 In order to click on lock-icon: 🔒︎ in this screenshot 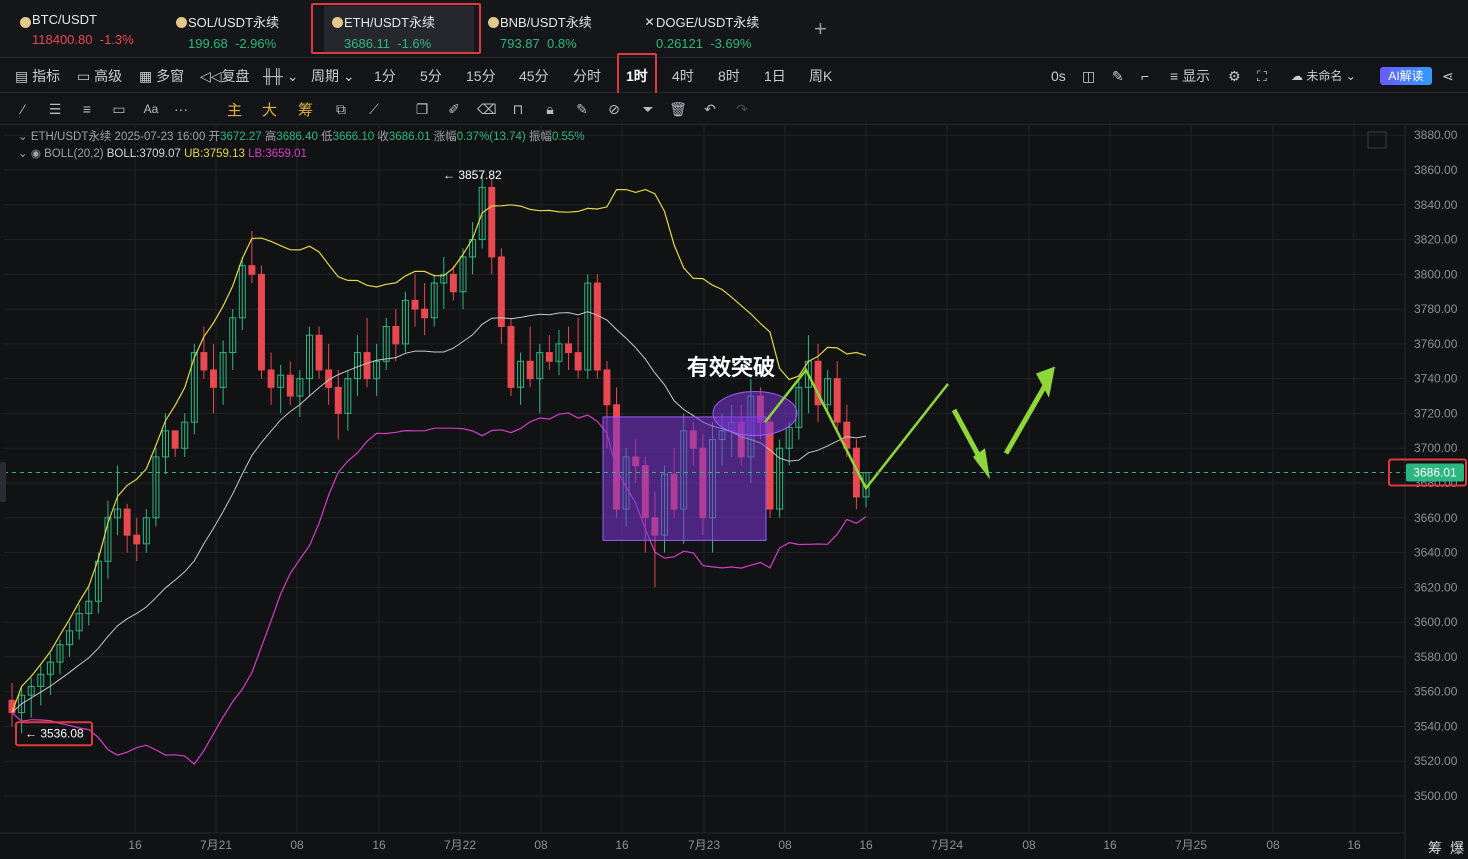, I will do `click(550, 109)`.